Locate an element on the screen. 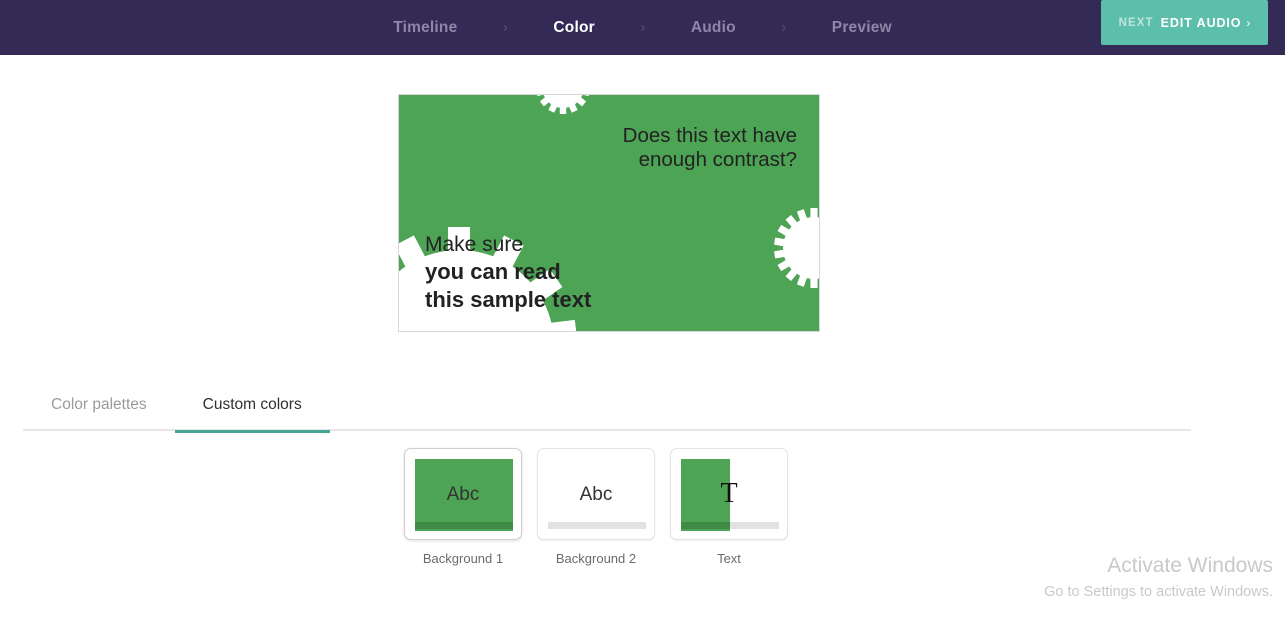 The height and width of the screenshot is (634, 1285). swatch-label-background-1: Background 1 is located at coordinates (463, 558).